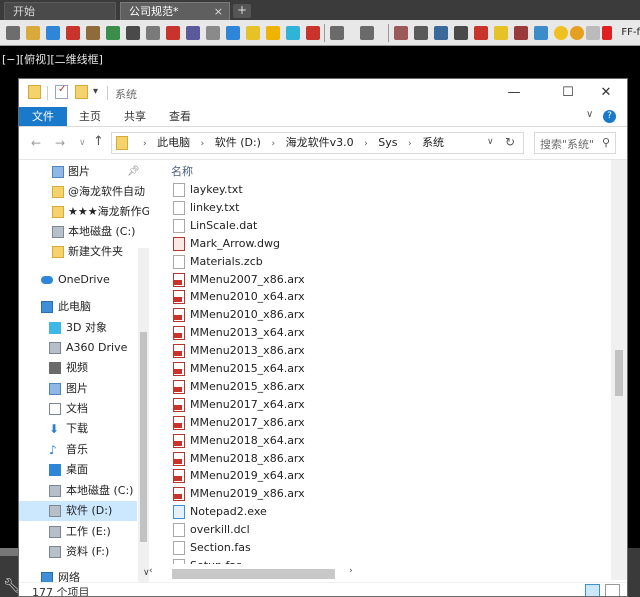  What do you see at coordinates (78, 450) in the screenshot?
I see `nav-item-music: ♪ 音乐` at bounding box center [78, 450].